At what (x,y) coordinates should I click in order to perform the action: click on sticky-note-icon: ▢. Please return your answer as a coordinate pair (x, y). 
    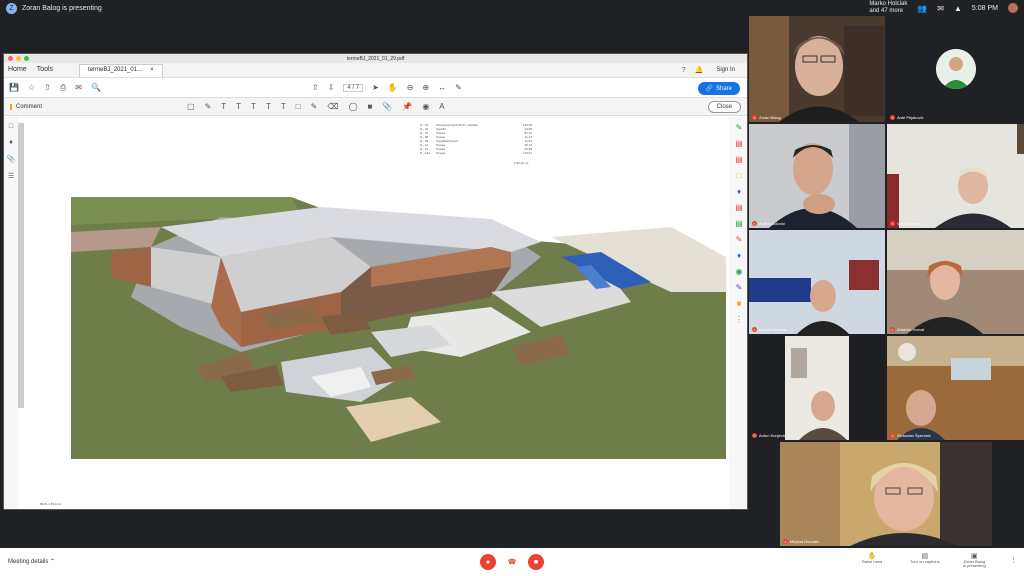
    Looking at the image, I should click on (191, 106).